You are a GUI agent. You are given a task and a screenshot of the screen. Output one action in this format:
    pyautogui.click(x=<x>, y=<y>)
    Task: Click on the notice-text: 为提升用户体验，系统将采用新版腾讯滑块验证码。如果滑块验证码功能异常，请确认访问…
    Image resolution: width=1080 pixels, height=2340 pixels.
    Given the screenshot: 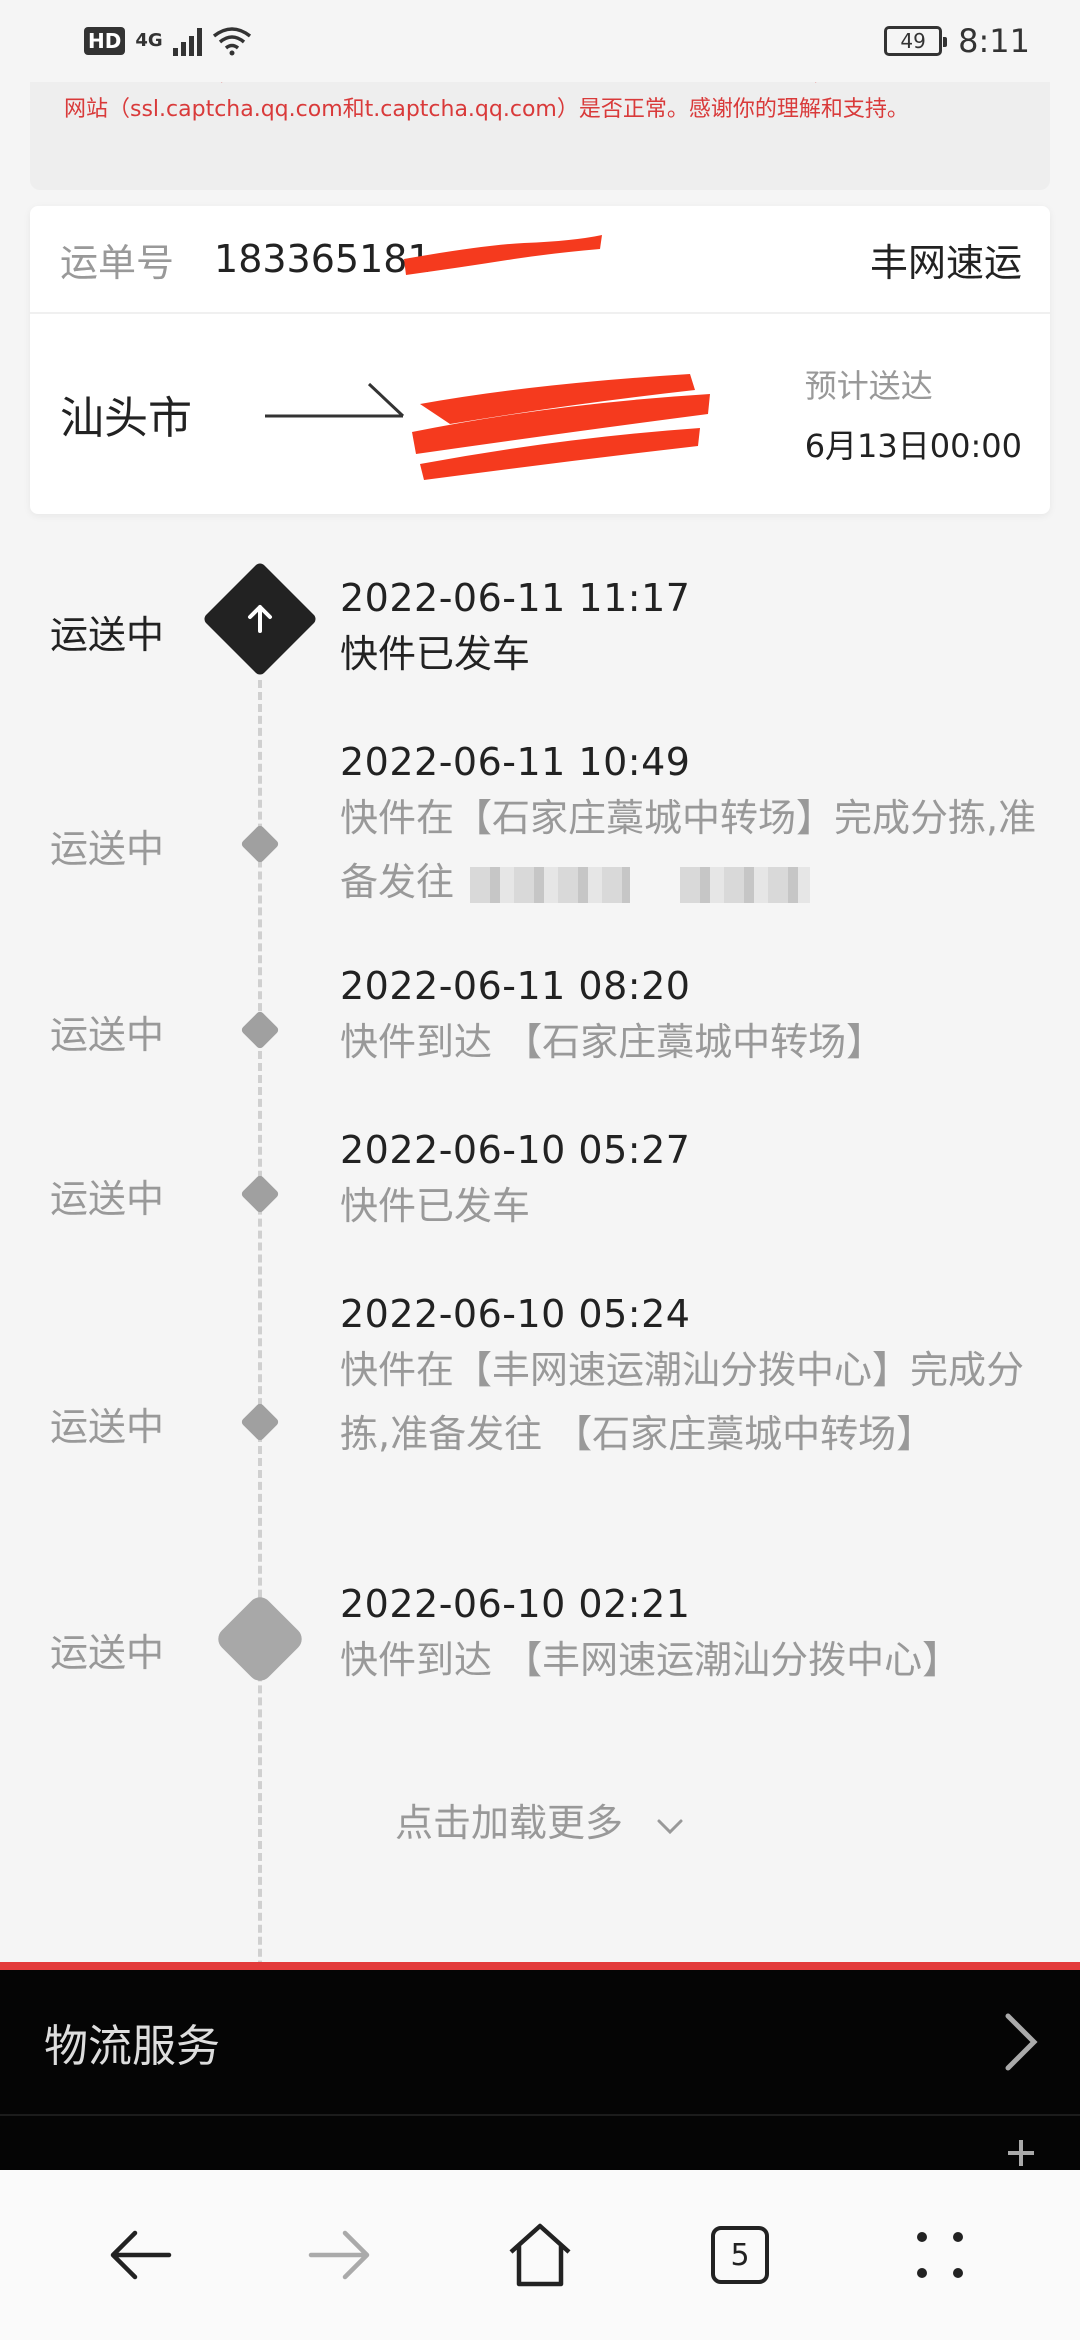 What is the action you would take?
    pyautogui.click(x=537, y=102)
    